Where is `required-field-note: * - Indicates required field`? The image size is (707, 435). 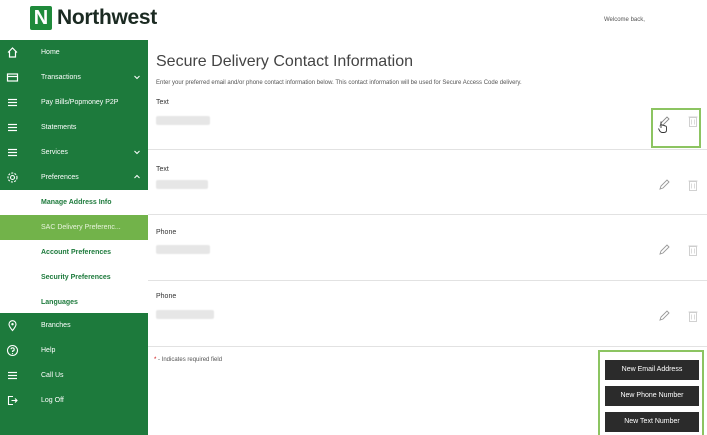 required-field-note: * - Indicates required field is located at coordinates (188, 360).